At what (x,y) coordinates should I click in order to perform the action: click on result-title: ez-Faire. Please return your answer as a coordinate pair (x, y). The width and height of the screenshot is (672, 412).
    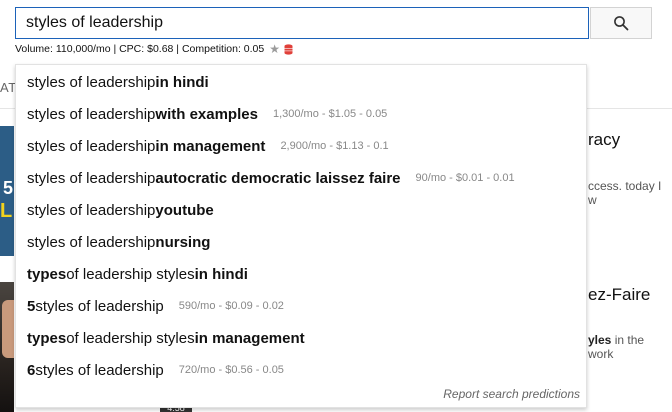
    Looking at the image, I should click on (619, 295).